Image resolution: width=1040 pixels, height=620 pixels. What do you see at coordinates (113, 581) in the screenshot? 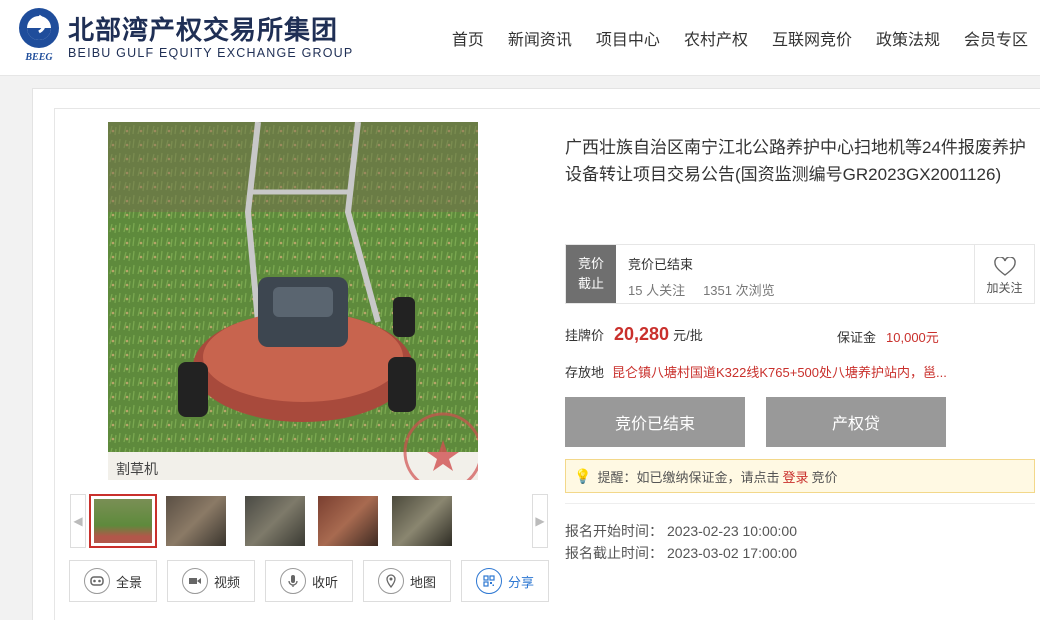
I see `panorama-button: 全景` at bounding box center [113, 581].